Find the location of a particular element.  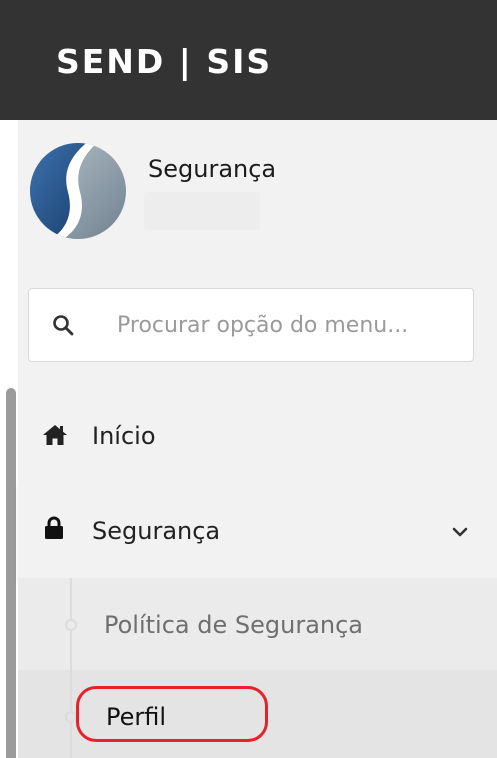

company-logo-icon is located at coordinates (78, 191).